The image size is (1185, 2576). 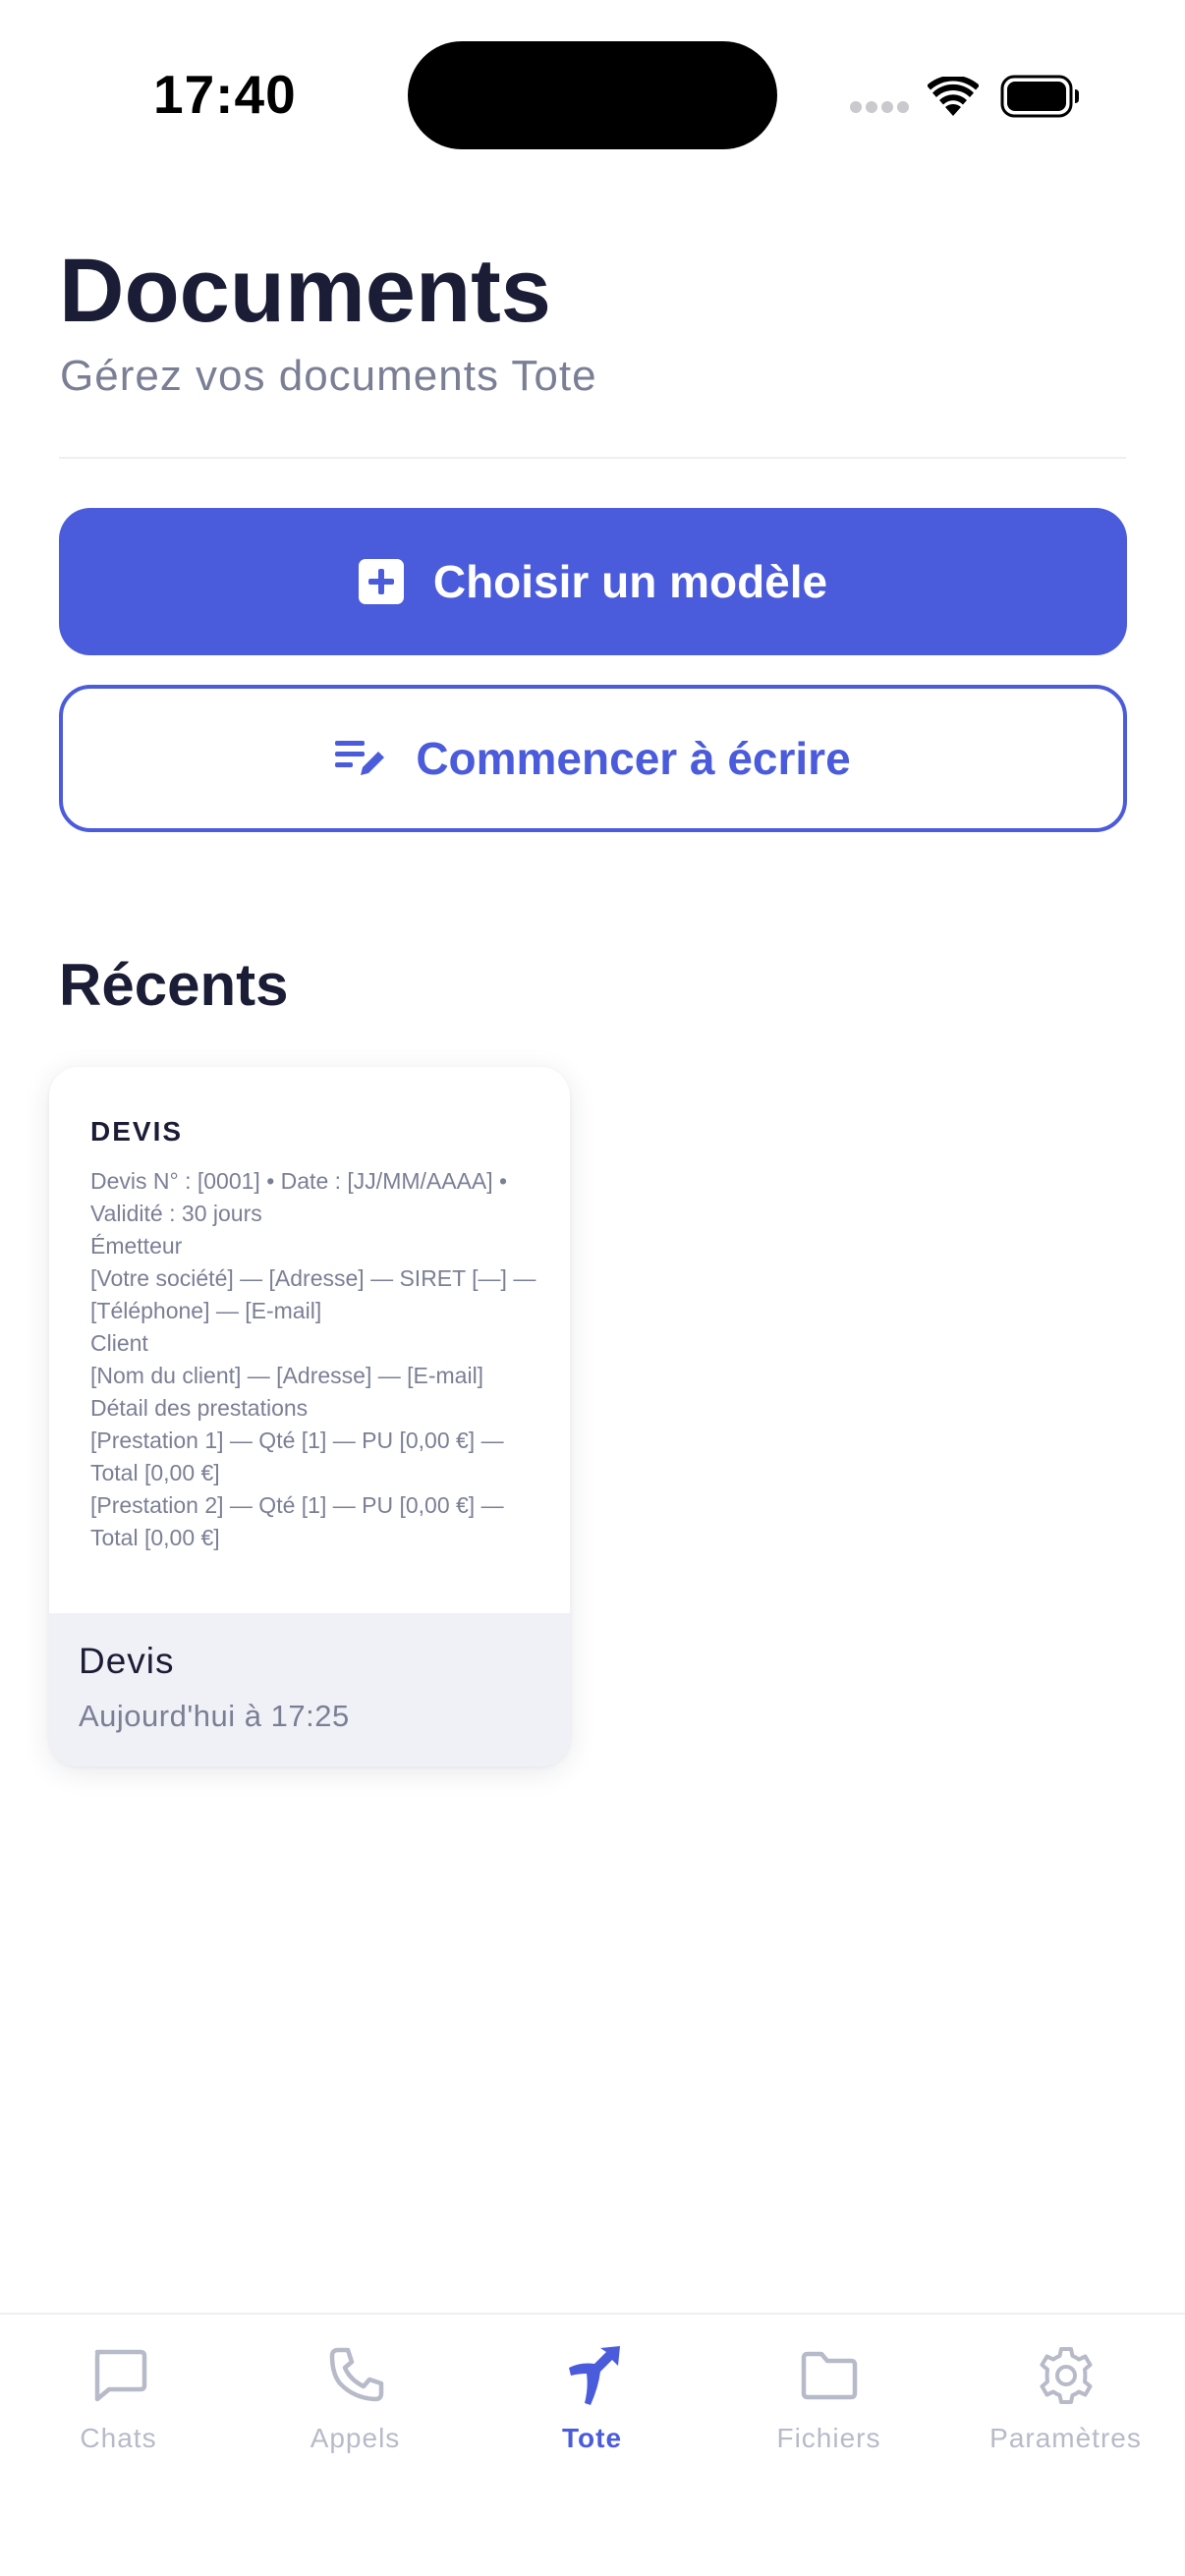 What do you see at coordinates (592, 458) in the screenshot?
I see `header-divider` at bounding box center [592, 458].